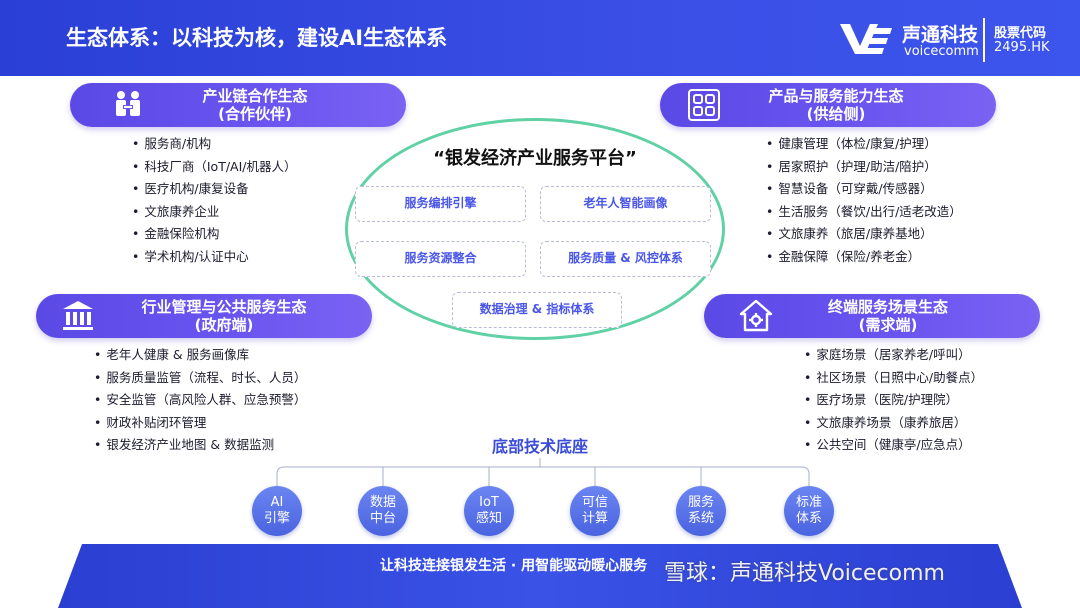 The image size is (1080, 608). I want to click on base-circle-line2: 感知, so click(488, 518).